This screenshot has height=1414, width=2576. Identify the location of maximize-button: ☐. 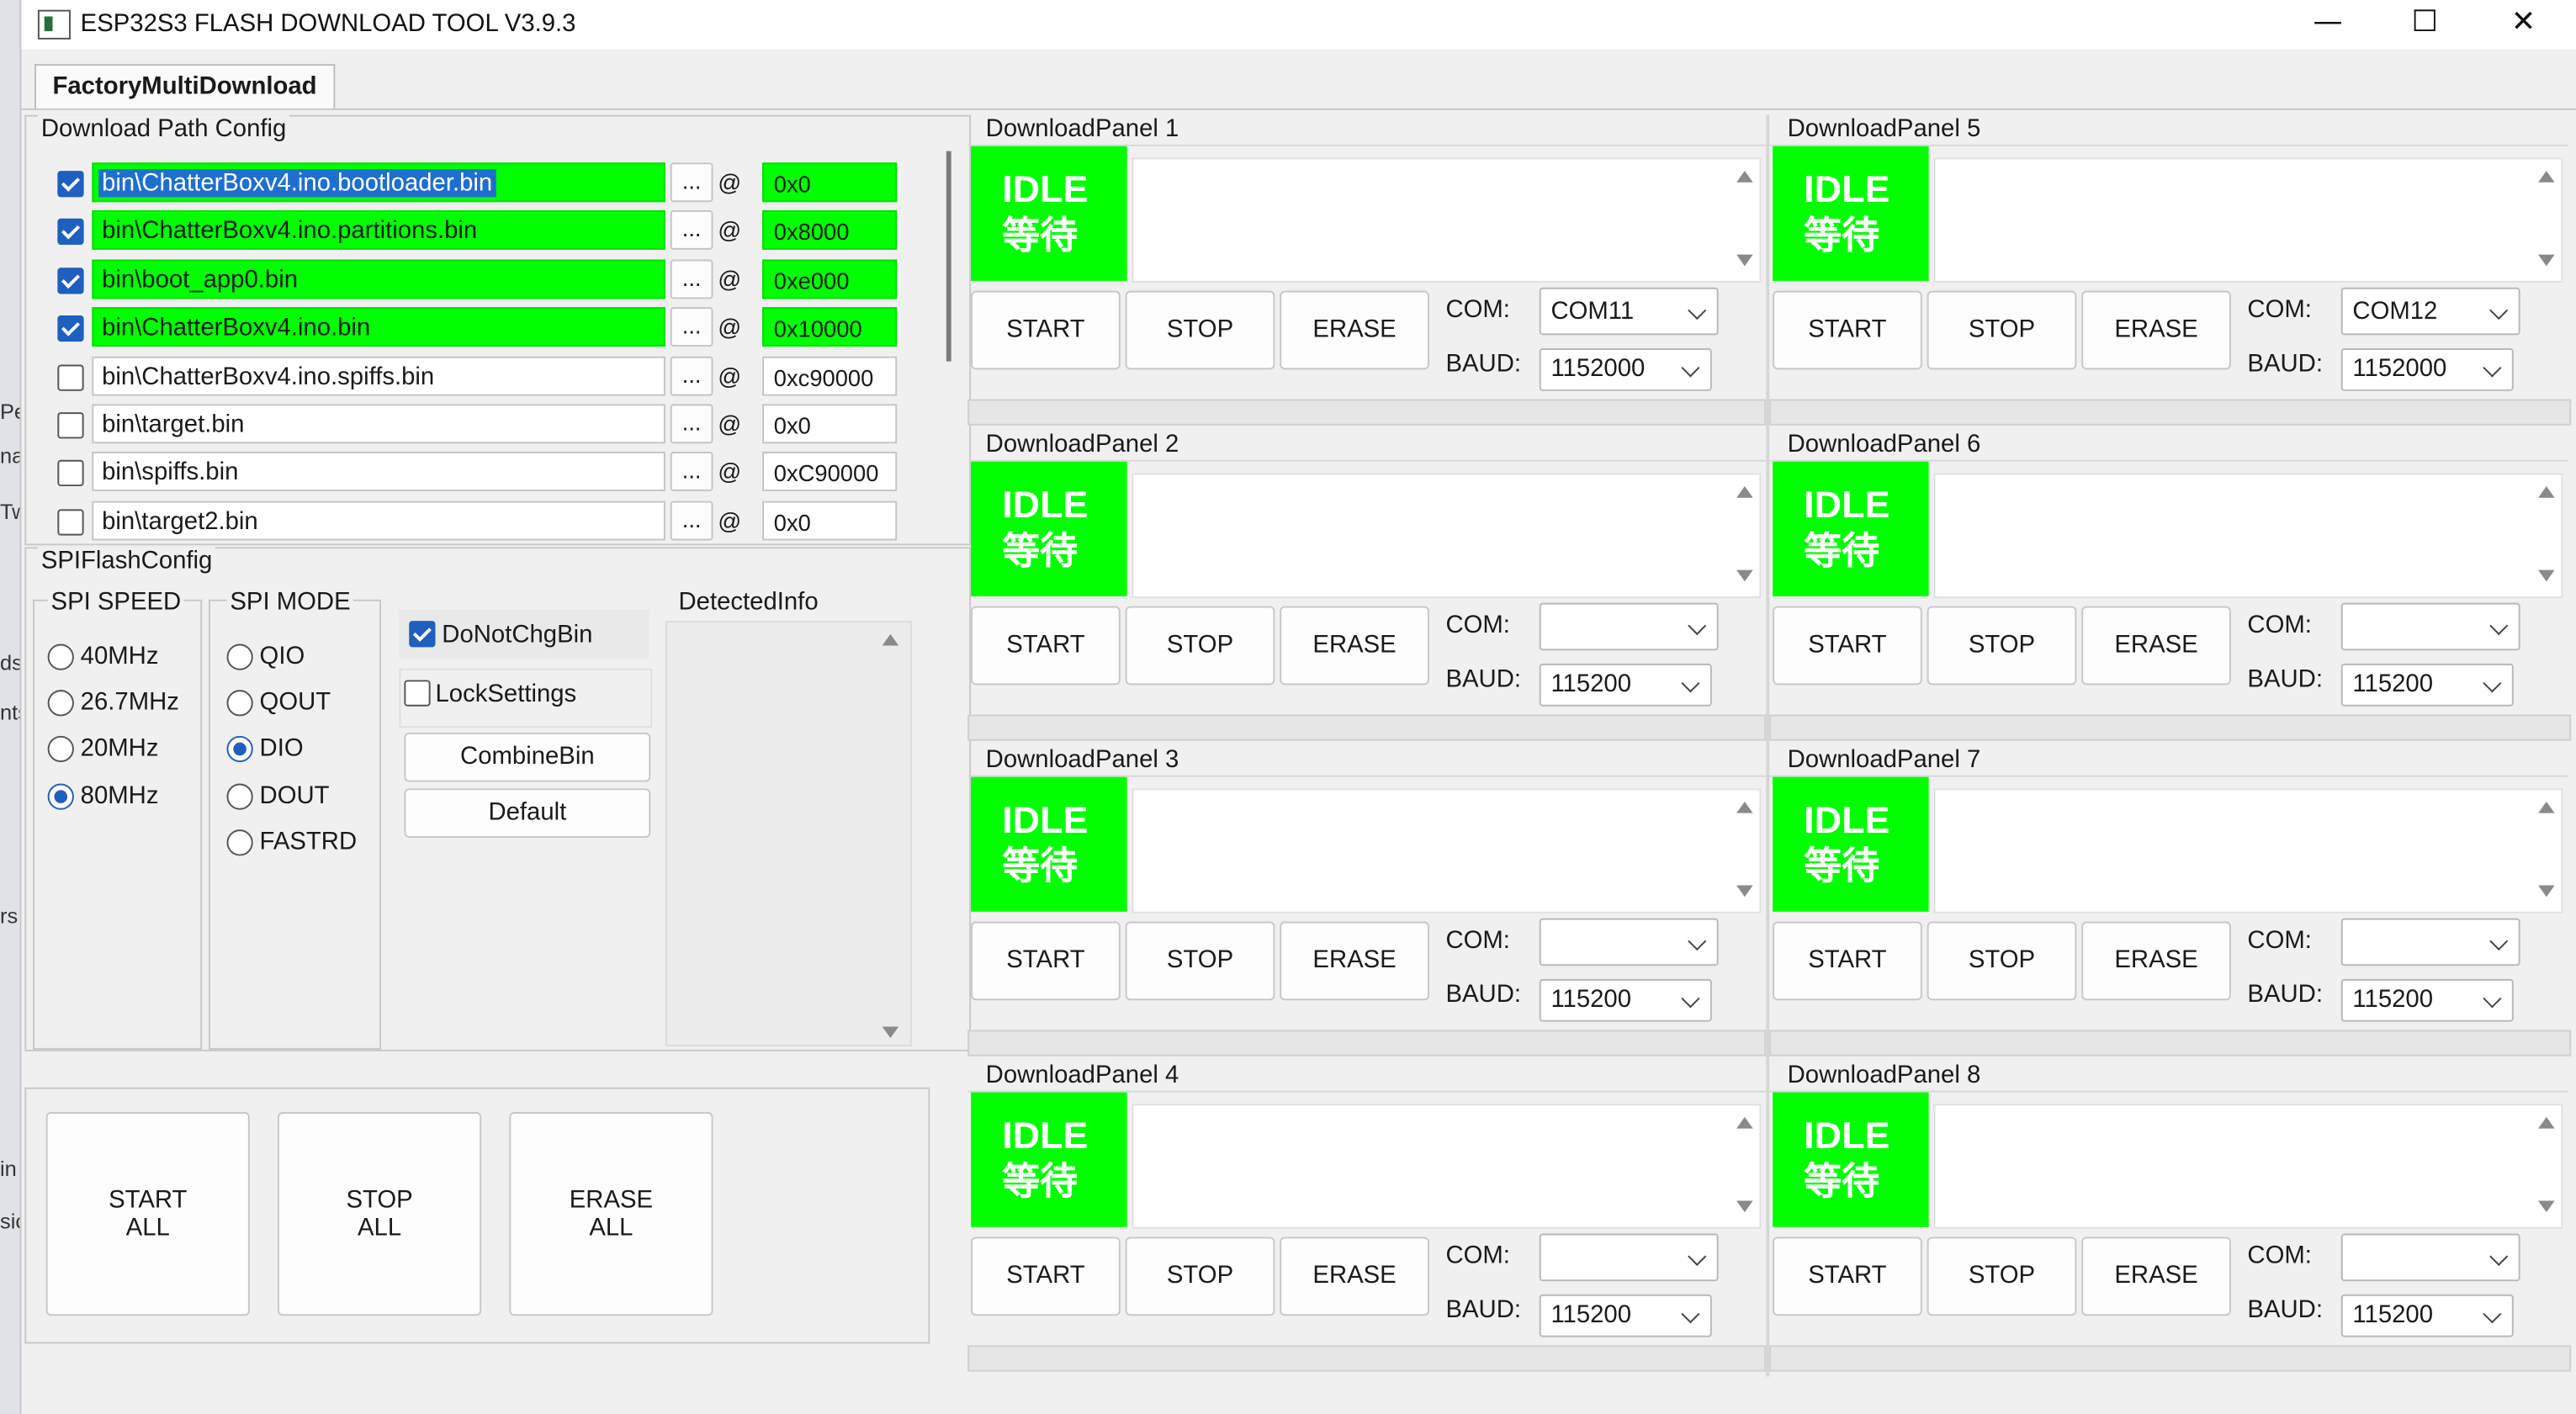
(2425, 25).